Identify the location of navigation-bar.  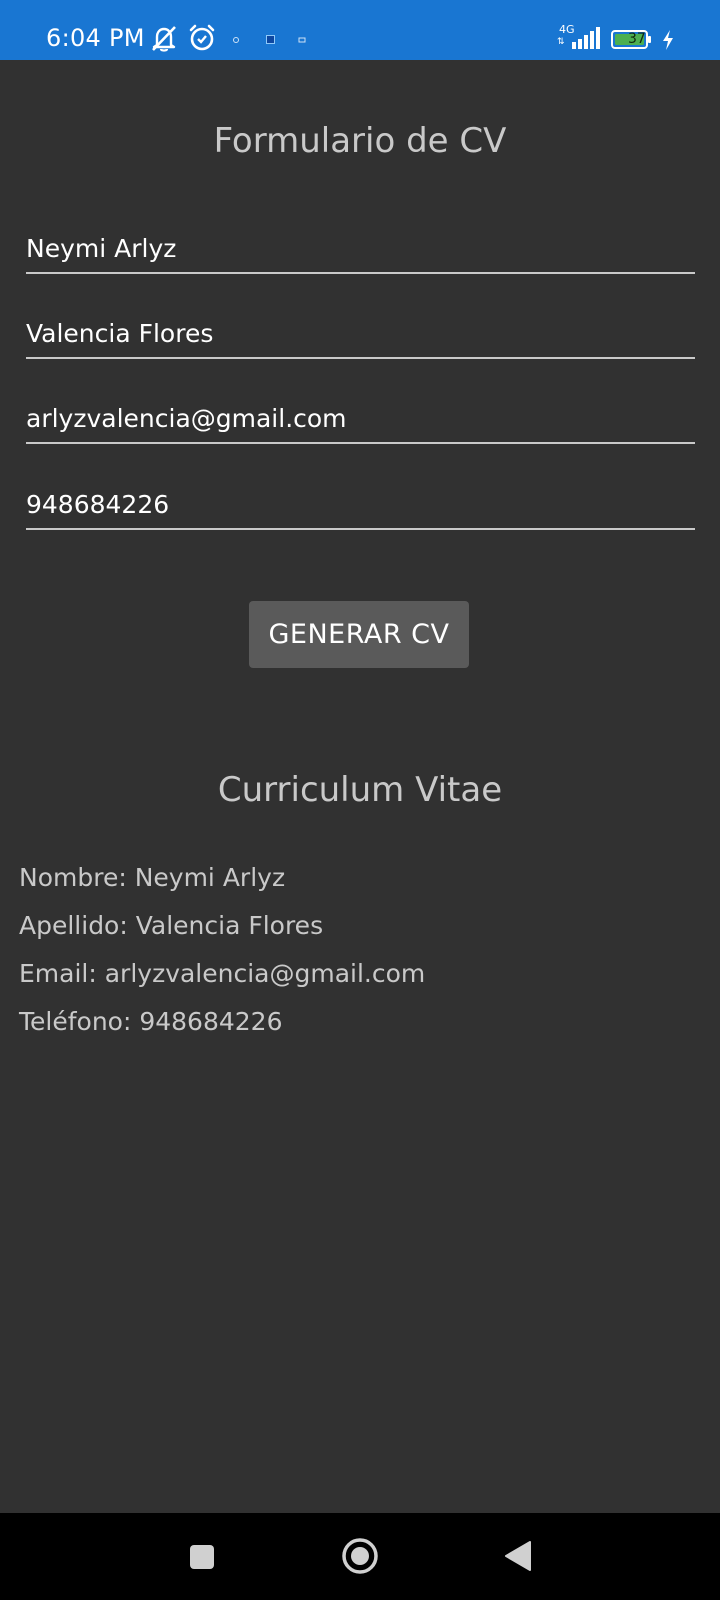
(360, 1556).